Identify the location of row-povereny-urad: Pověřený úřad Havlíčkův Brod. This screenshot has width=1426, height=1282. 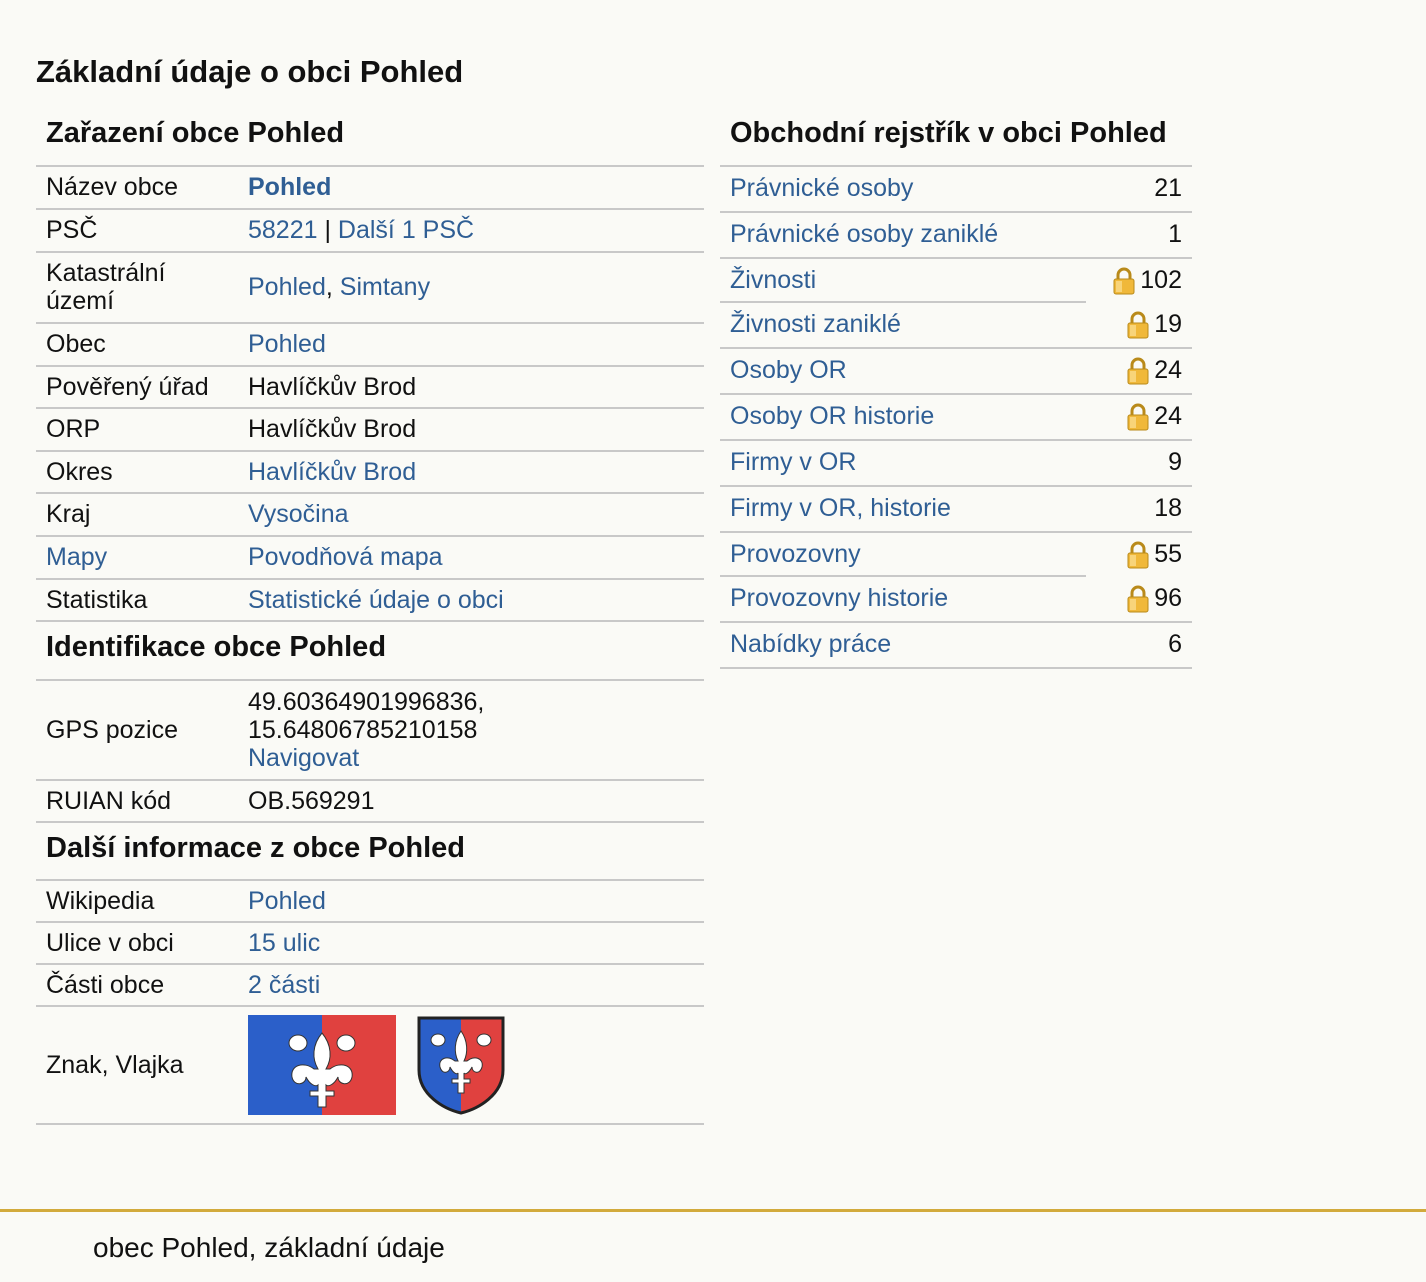
(370, 387).